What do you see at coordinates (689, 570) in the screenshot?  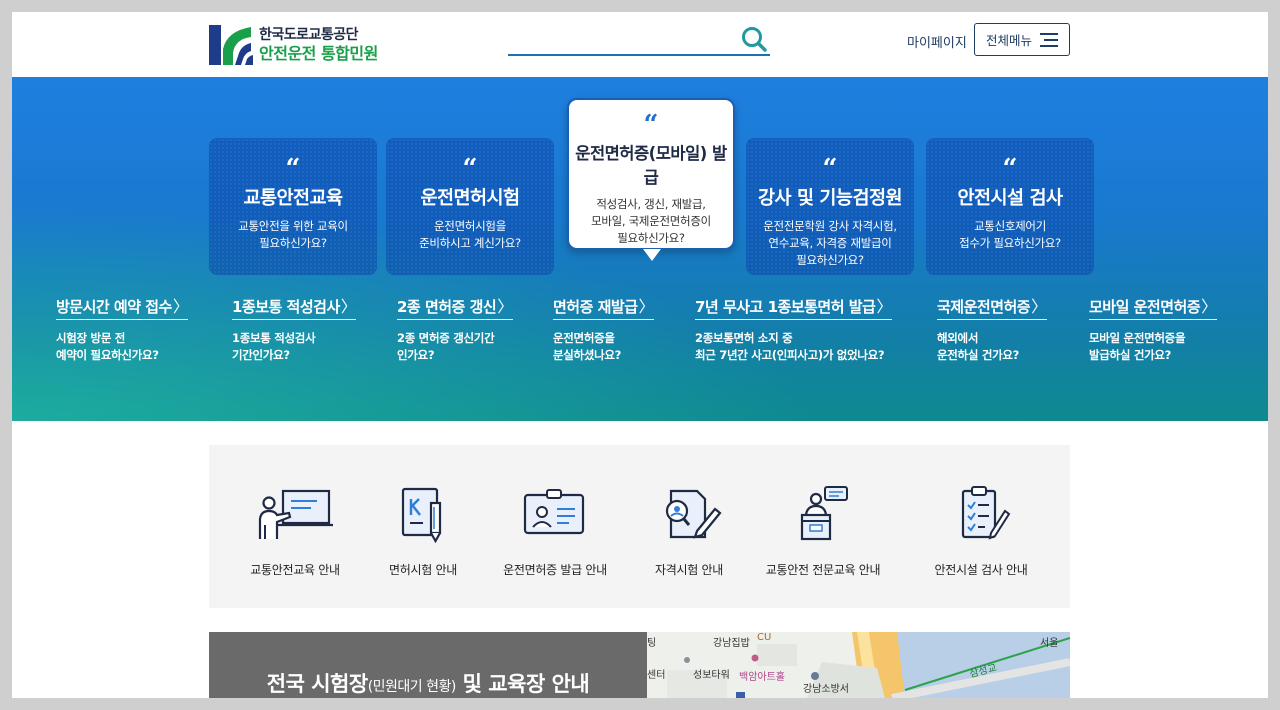 I see `guide-item-label: 자격시험 안내` at bounding box center [689, 570].